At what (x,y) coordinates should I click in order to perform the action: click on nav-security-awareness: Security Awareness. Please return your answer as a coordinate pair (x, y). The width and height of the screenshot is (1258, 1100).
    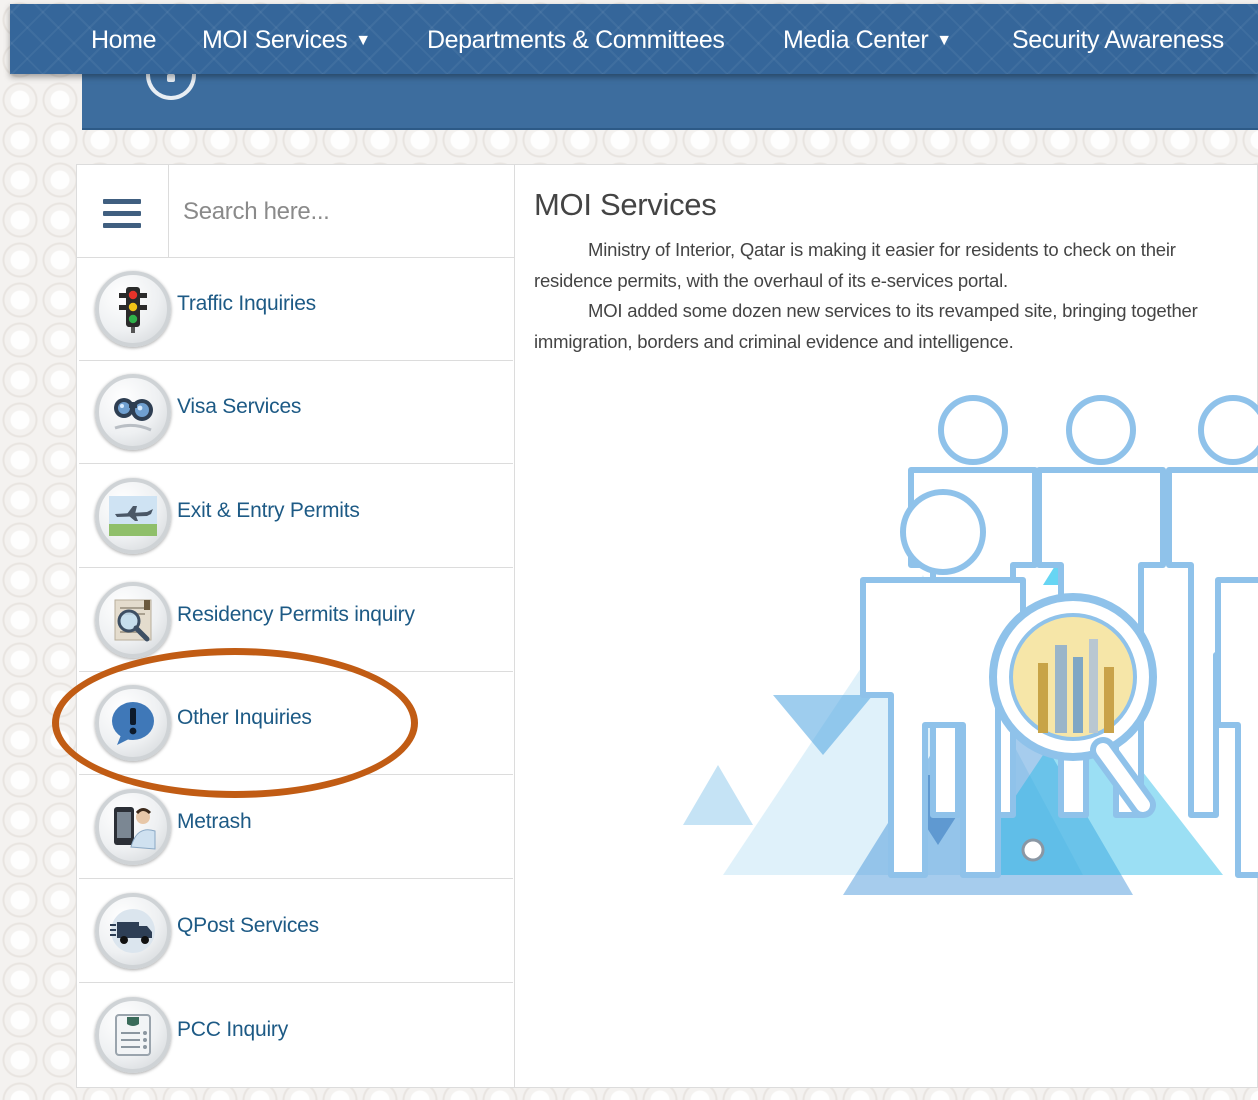
    Looking at the image, I should click on (1118, 40).